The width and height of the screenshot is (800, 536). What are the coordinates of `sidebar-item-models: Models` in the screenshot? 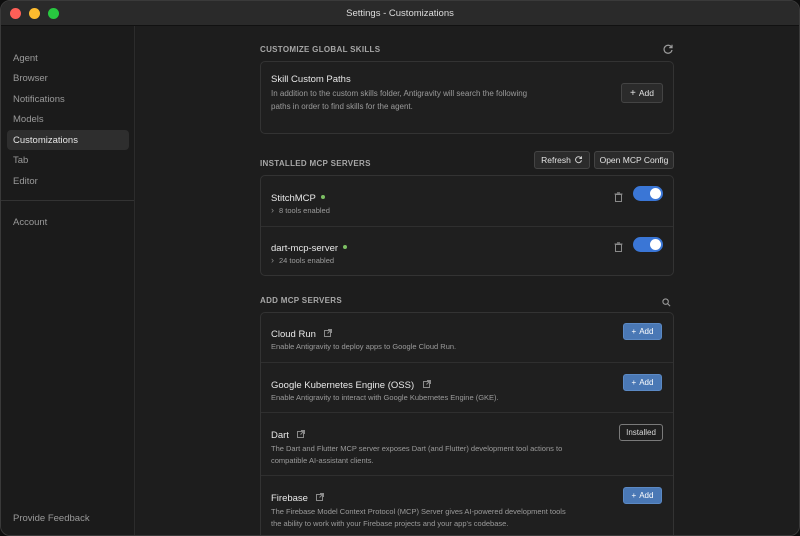 It's located at (68, 120).